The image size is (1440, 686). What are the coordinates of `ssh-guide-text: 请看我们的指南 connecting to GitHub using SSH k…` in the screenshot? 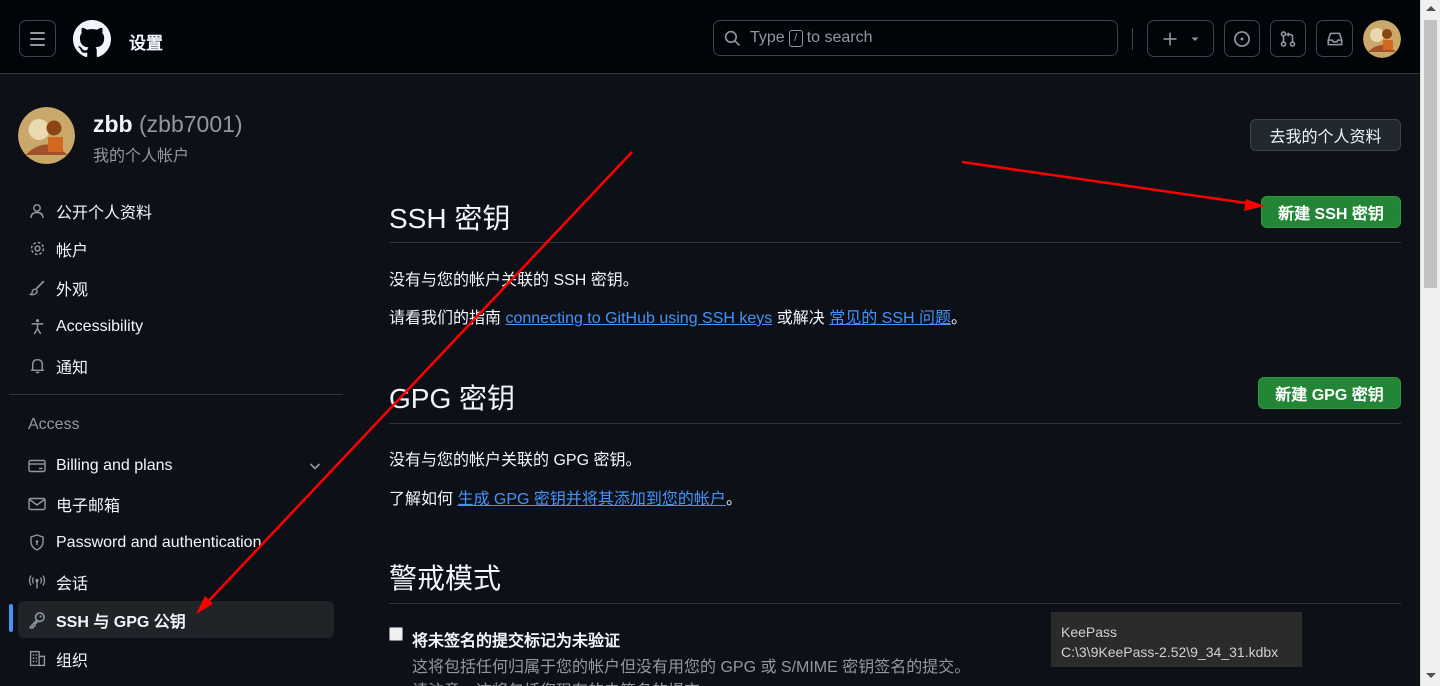 It's located at (678, 316).